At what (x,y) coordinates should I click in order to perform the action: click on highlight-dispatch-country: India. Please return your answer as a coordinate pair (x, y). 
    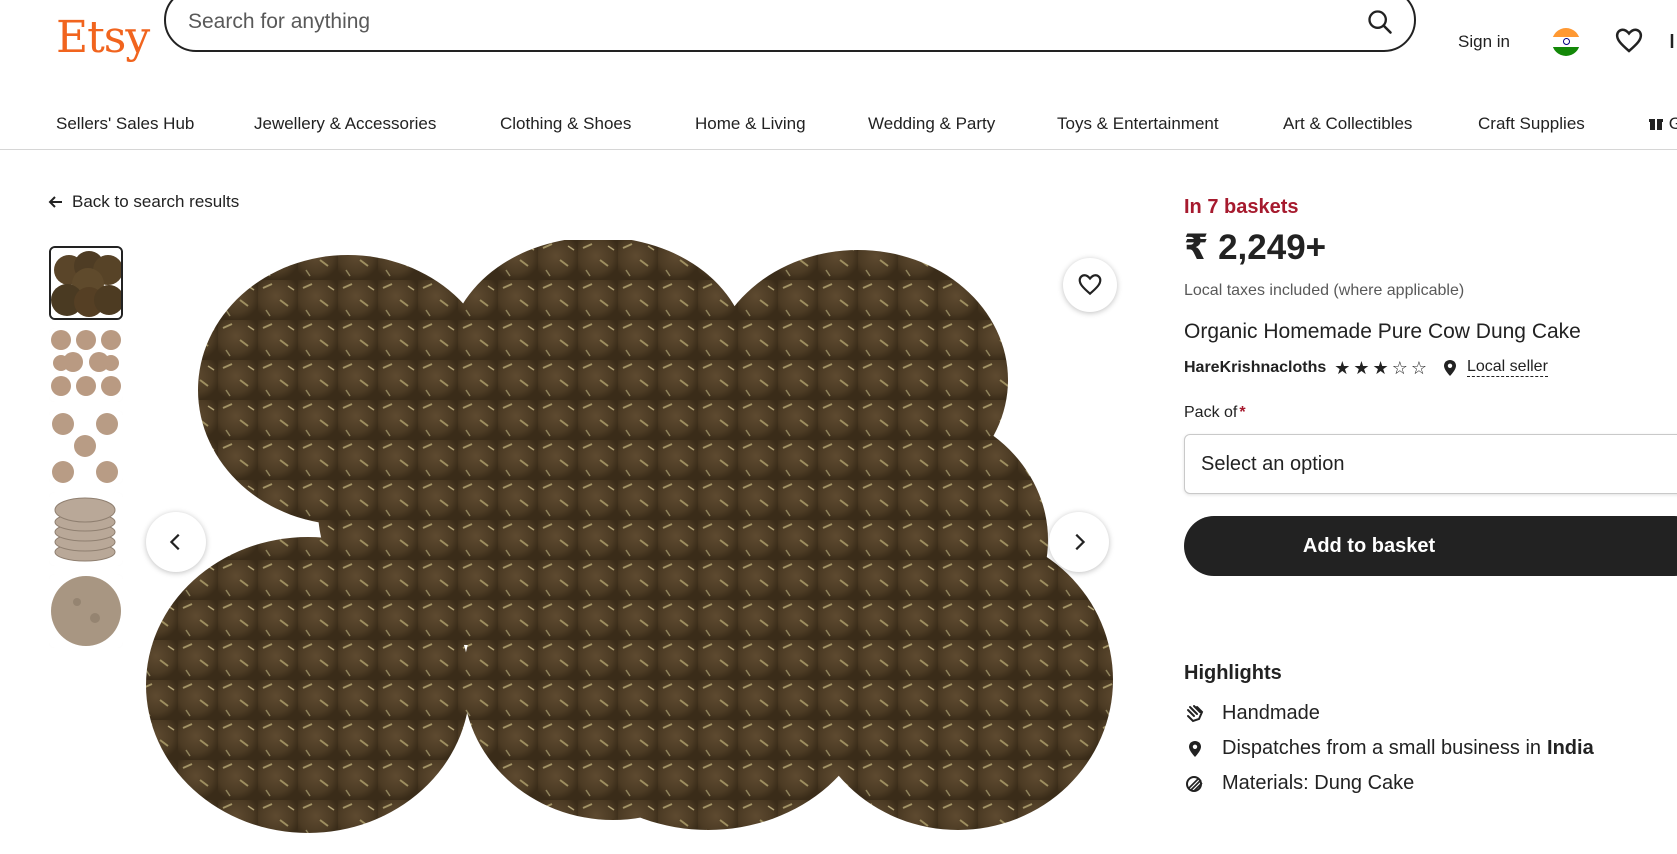
    Looking at the image, I should click on (1570, 748).